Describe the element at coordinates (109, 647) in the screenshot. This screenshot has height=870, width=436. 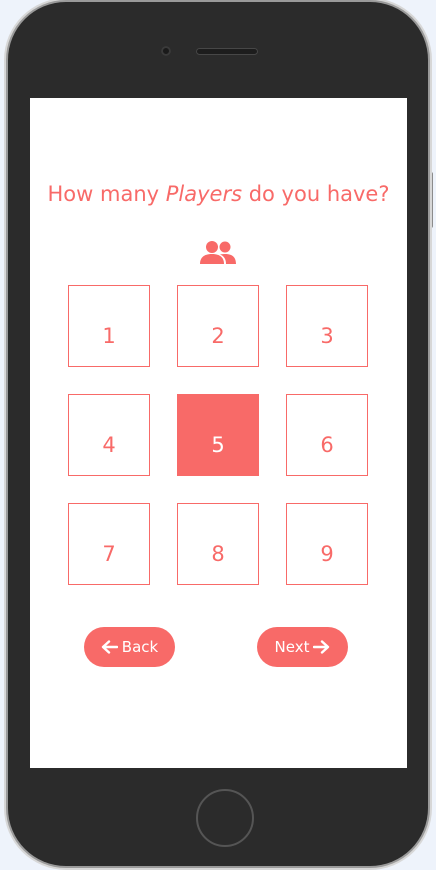
I see `arrow-left-icon` at that location.